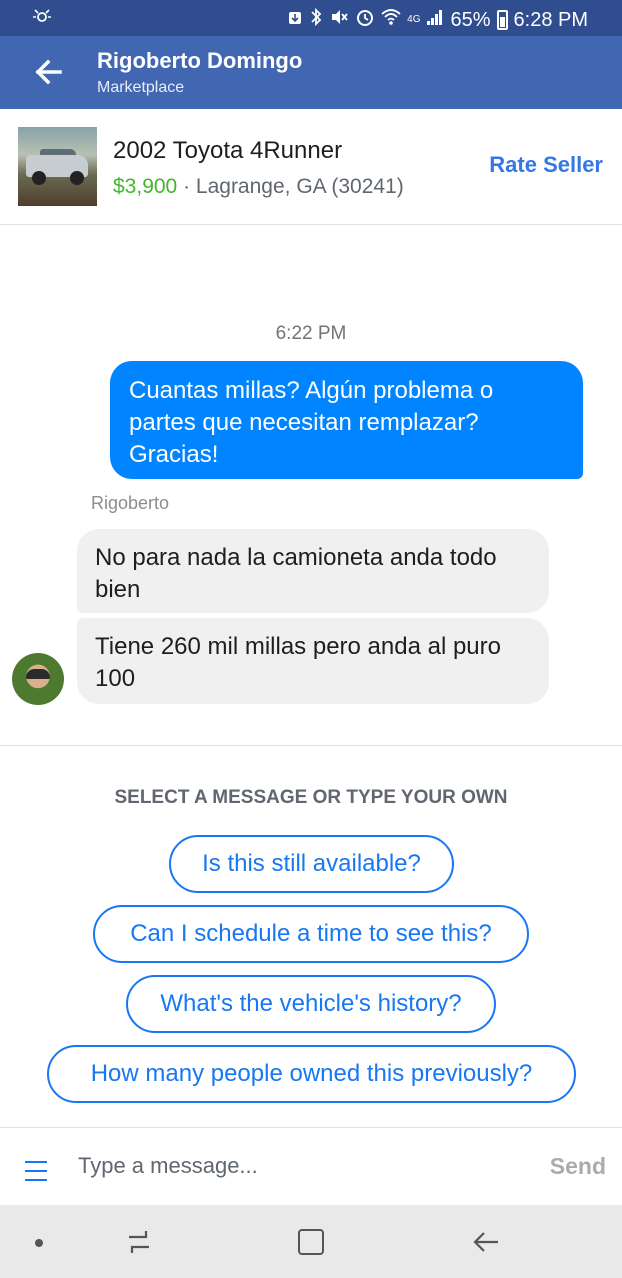 This screenshot has width=622, height=1278. Describe the element at coordinates (295, 20) in the screenshot. I see `android-download-icon` at that location.